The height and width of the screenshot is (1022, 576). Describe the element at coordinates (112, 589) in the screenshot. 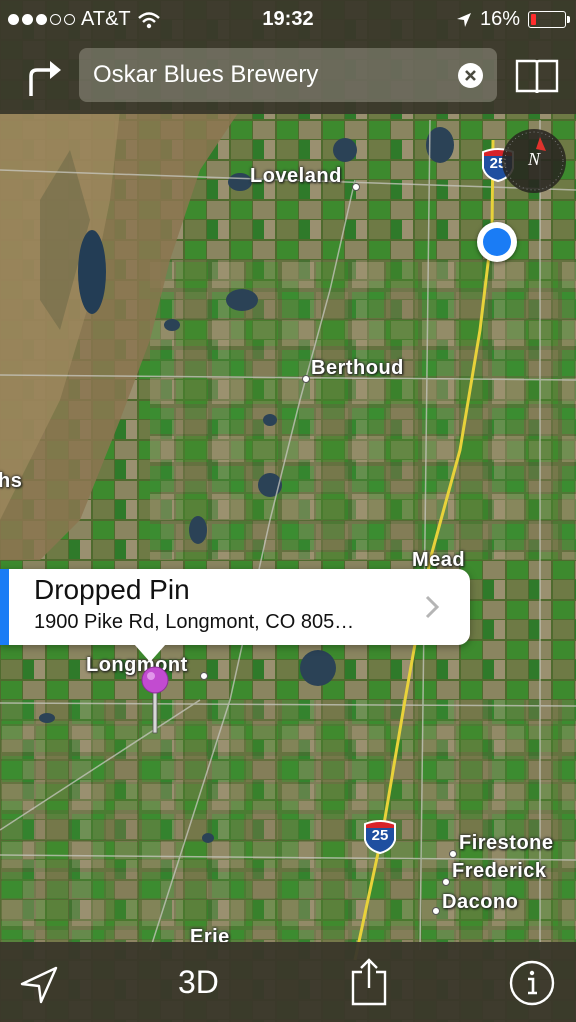

I see `callout-title: Dropped Pin` at that location.